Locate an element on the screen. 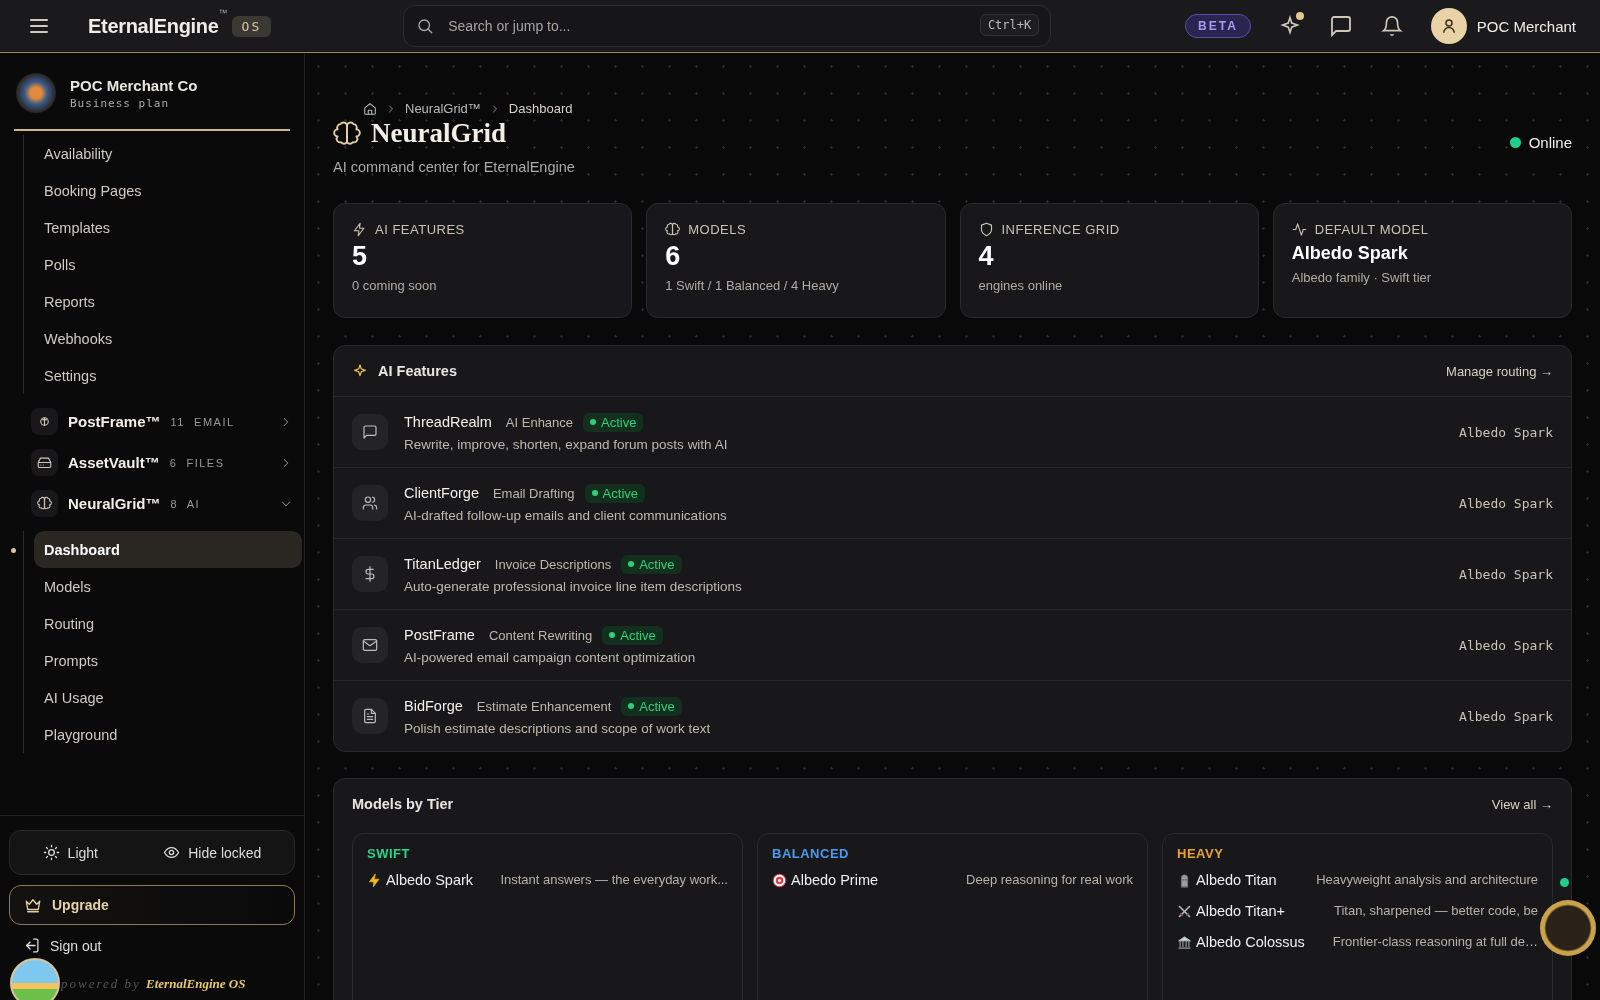 This screenshot has width=1600, height=1000. sidebar-item: Prompts is located at coordinates (168, 660).